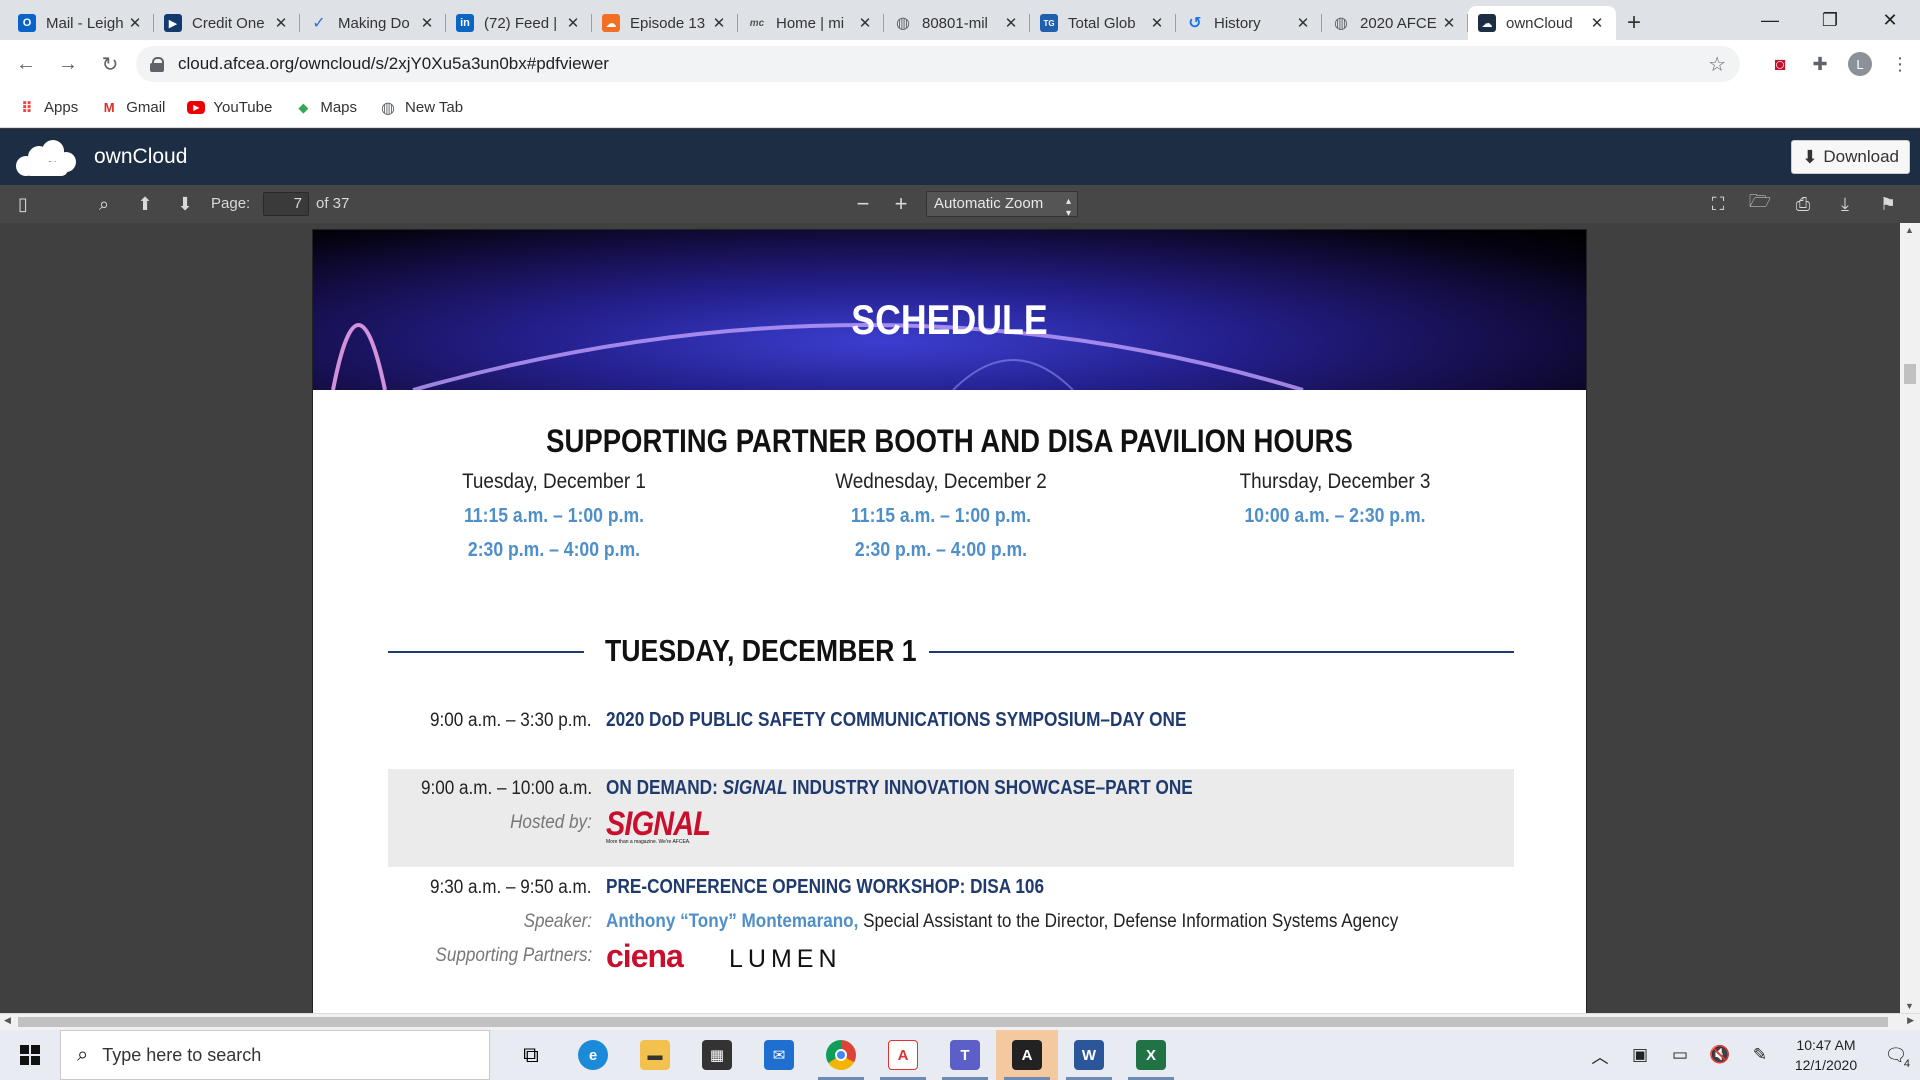 This screenshot has height=1080, width=1920. What do you see at coordinates (1906, 1063) in the screenshot?
I see `notification-count: 4` at bounding box center [1906, 1063].